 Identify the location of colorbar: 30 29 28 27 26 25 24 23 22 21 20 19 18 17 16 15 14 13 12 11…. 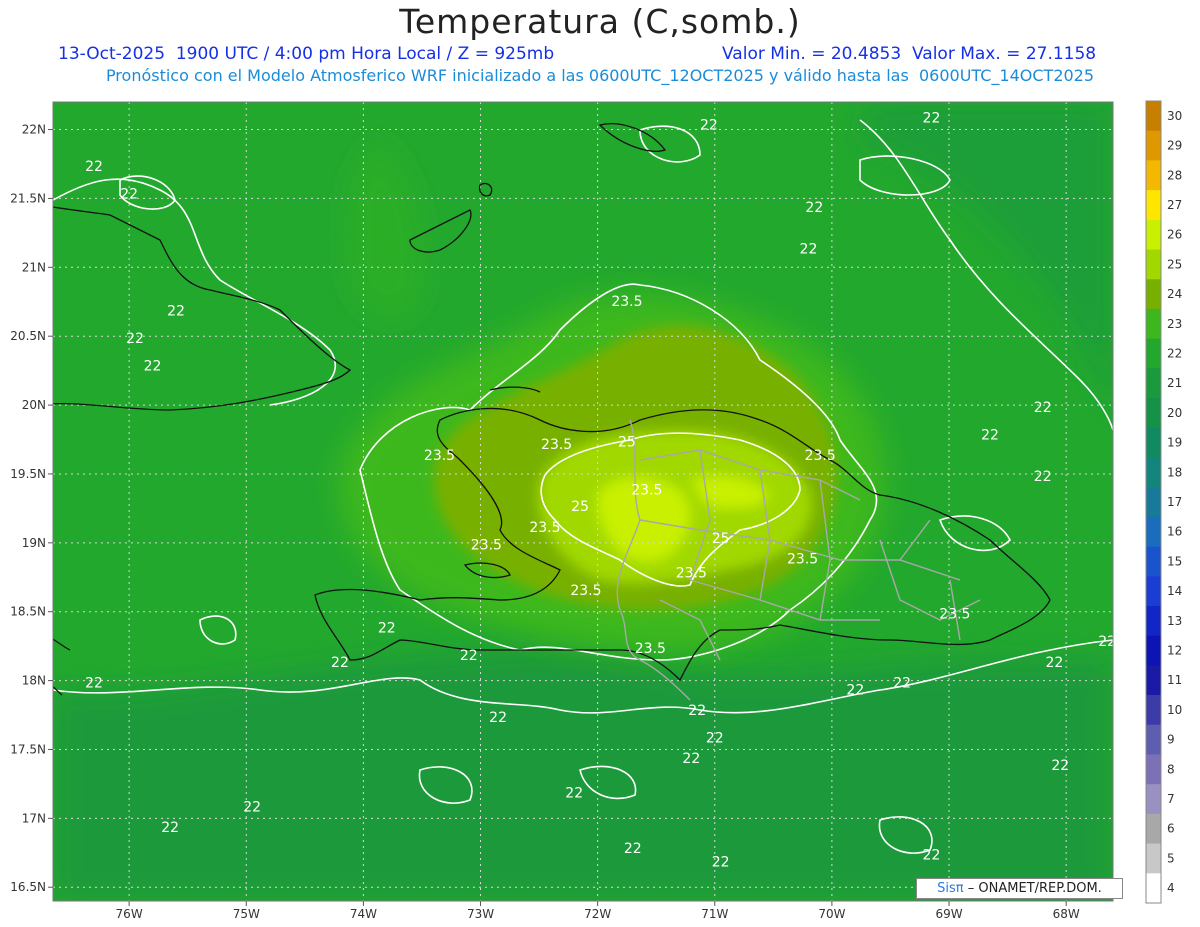
(1163, 502).